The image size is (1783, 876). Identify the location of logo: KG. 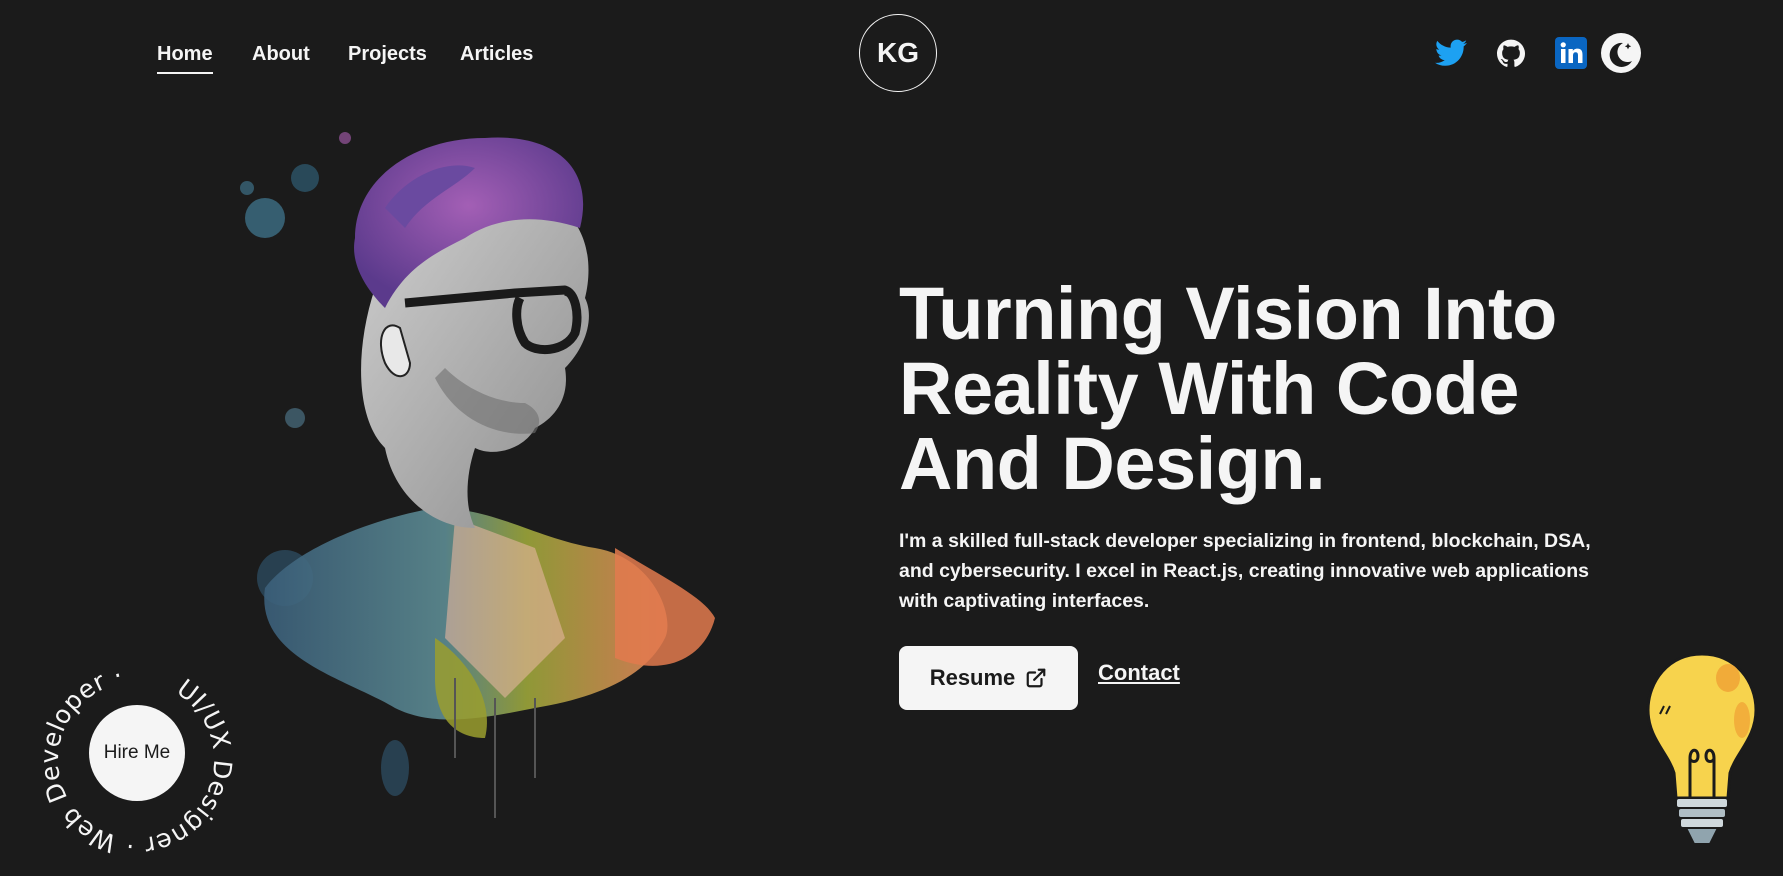
(898, 53).